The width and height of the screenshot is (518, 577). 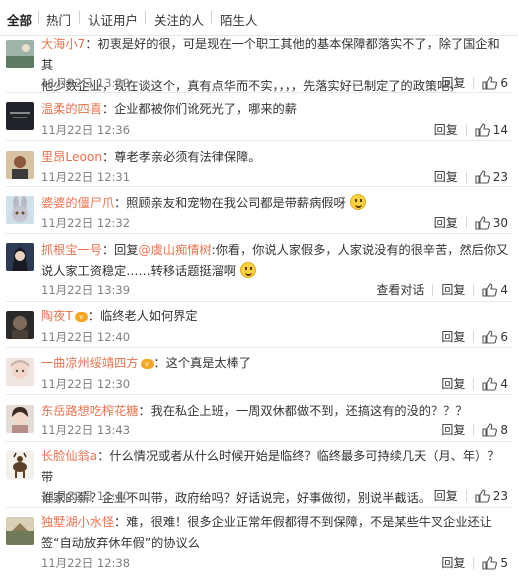 What do you see at coordinates (138, 271) in the screenshot?
I see `comment-line: 说人家工资稳定……转移话题挺溜啊` at bounding box center [138, 271].